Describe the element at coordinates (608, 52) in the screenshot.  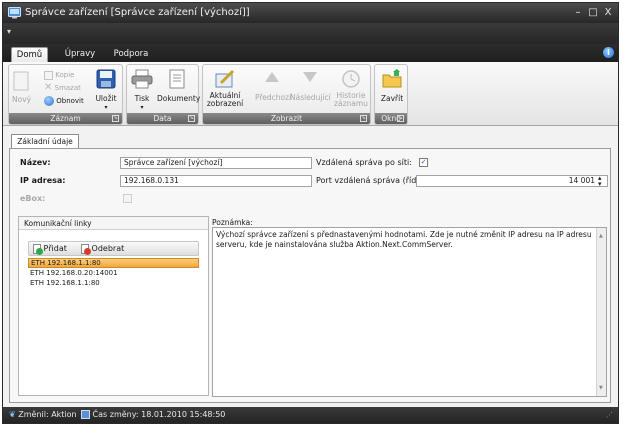
I see `info-icon: i` at that location.